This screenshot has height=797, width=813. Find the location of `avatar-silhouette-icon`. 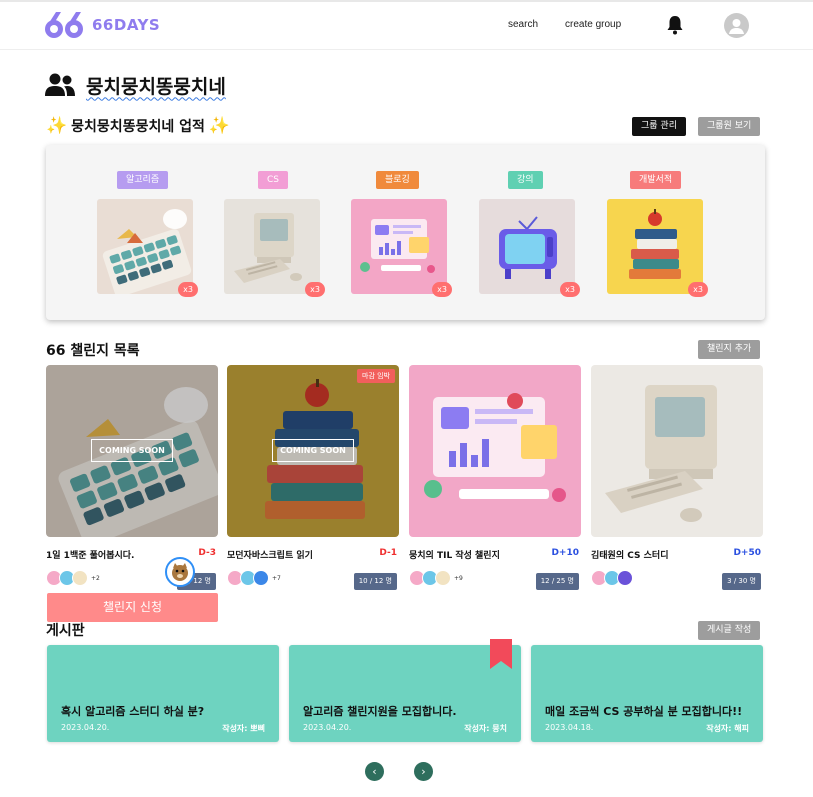

avatar-silhouette-icon is located at coordinates (736, 26).